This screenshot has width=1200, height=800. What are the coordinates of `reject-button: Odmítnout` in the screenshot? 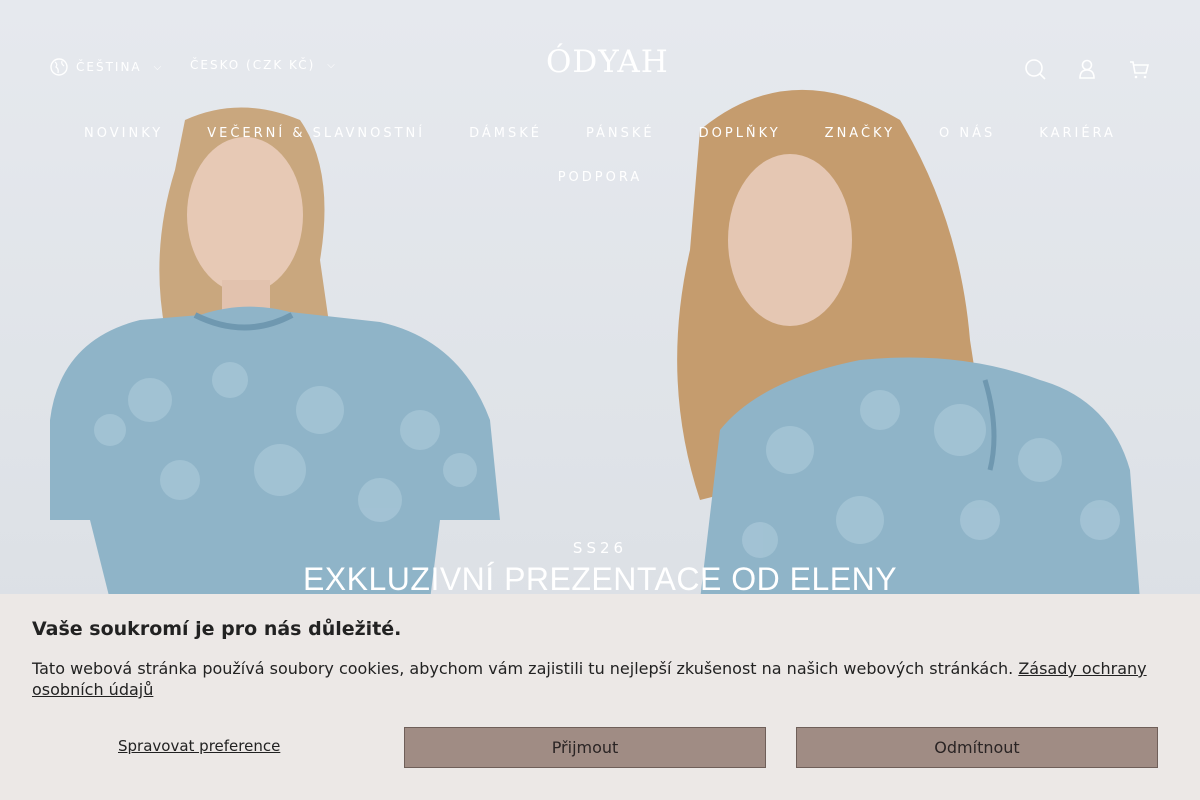 It's located at (977, 747).